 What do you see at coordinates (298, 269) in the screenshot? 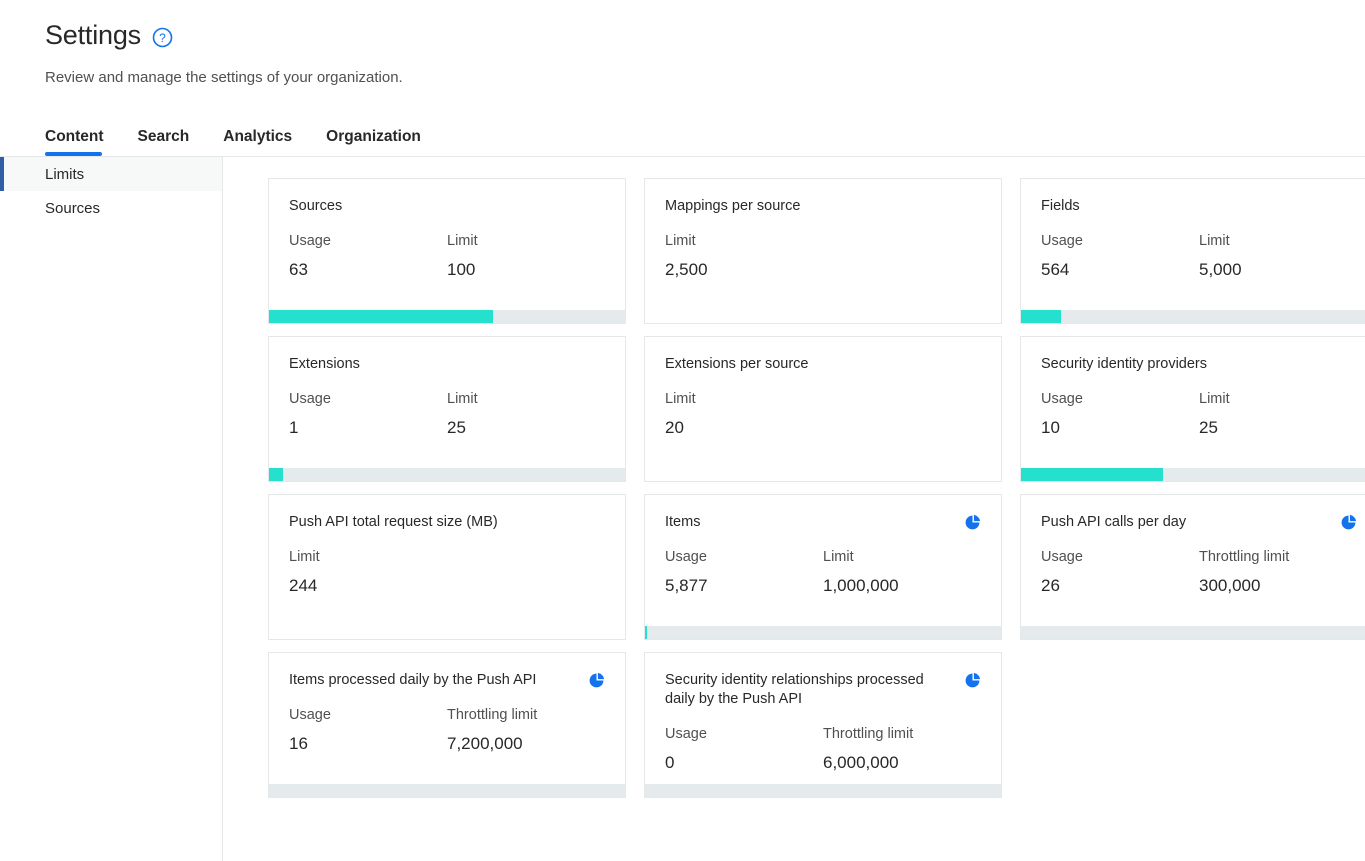
I see `usage-value: 63` at bounding box center [298, 269].